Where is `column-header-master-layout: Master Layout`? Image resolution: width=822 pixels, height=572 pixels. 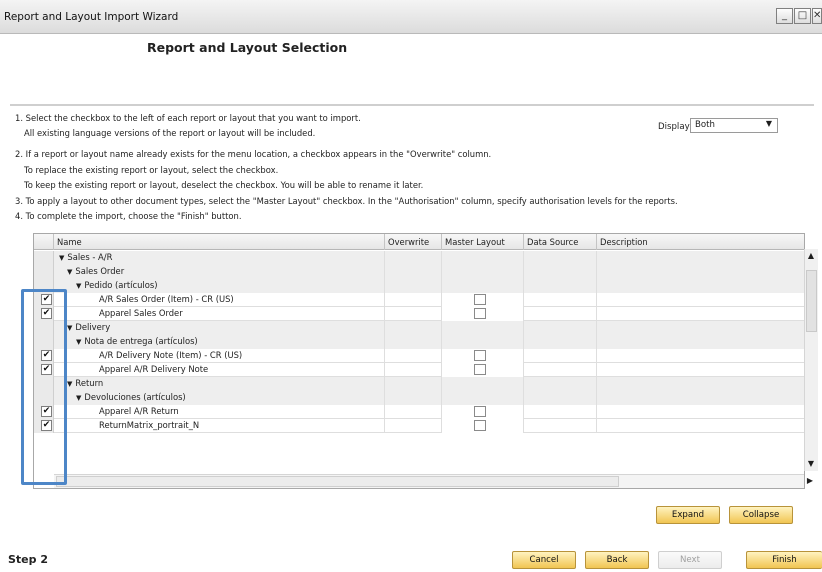 column-header-master-layout: Master Layout is located at coordinates (483, 242).